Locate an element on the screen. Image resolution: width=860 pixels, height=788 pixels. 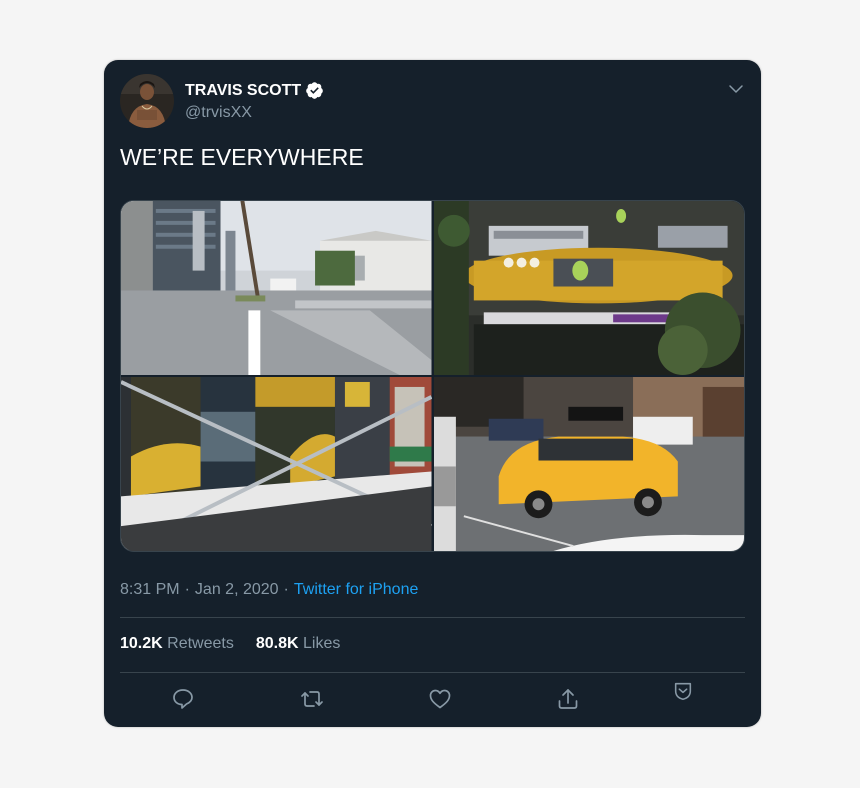
avatar-image is located at coordinates (147, 101).